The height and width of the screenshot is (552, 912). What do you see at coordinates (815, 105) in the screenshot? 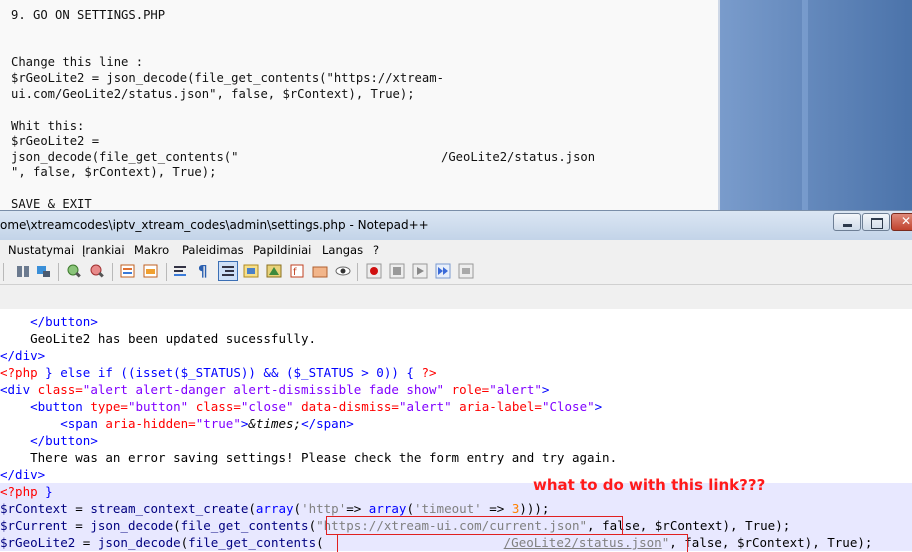
I see `desktop-background` at bounding box center [815, 105].